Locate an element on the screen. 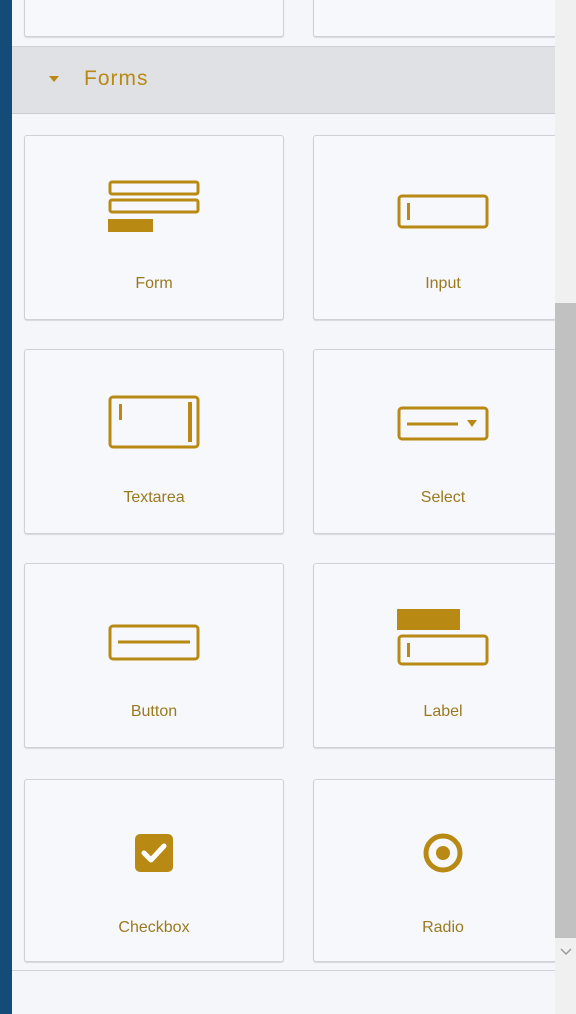  radio-icon is located at coordinates (434, 853).